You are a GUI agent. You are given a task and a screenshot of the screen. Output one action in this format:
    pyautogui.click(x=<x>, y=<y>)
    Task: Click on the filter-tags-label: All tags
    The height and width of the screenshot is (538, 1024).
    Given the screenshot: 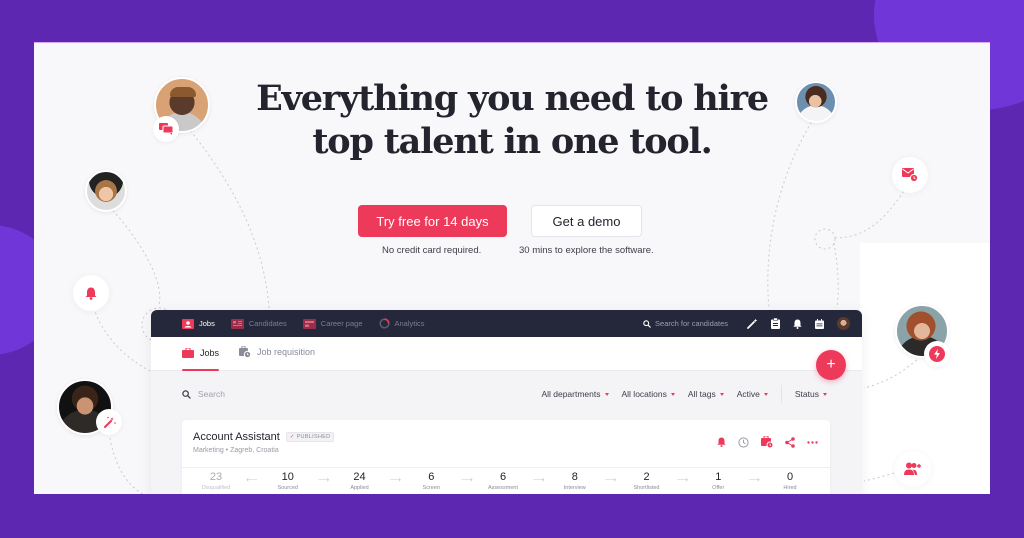 What is the action you would take?
    pyautogui.click(x=701, y=394)
    